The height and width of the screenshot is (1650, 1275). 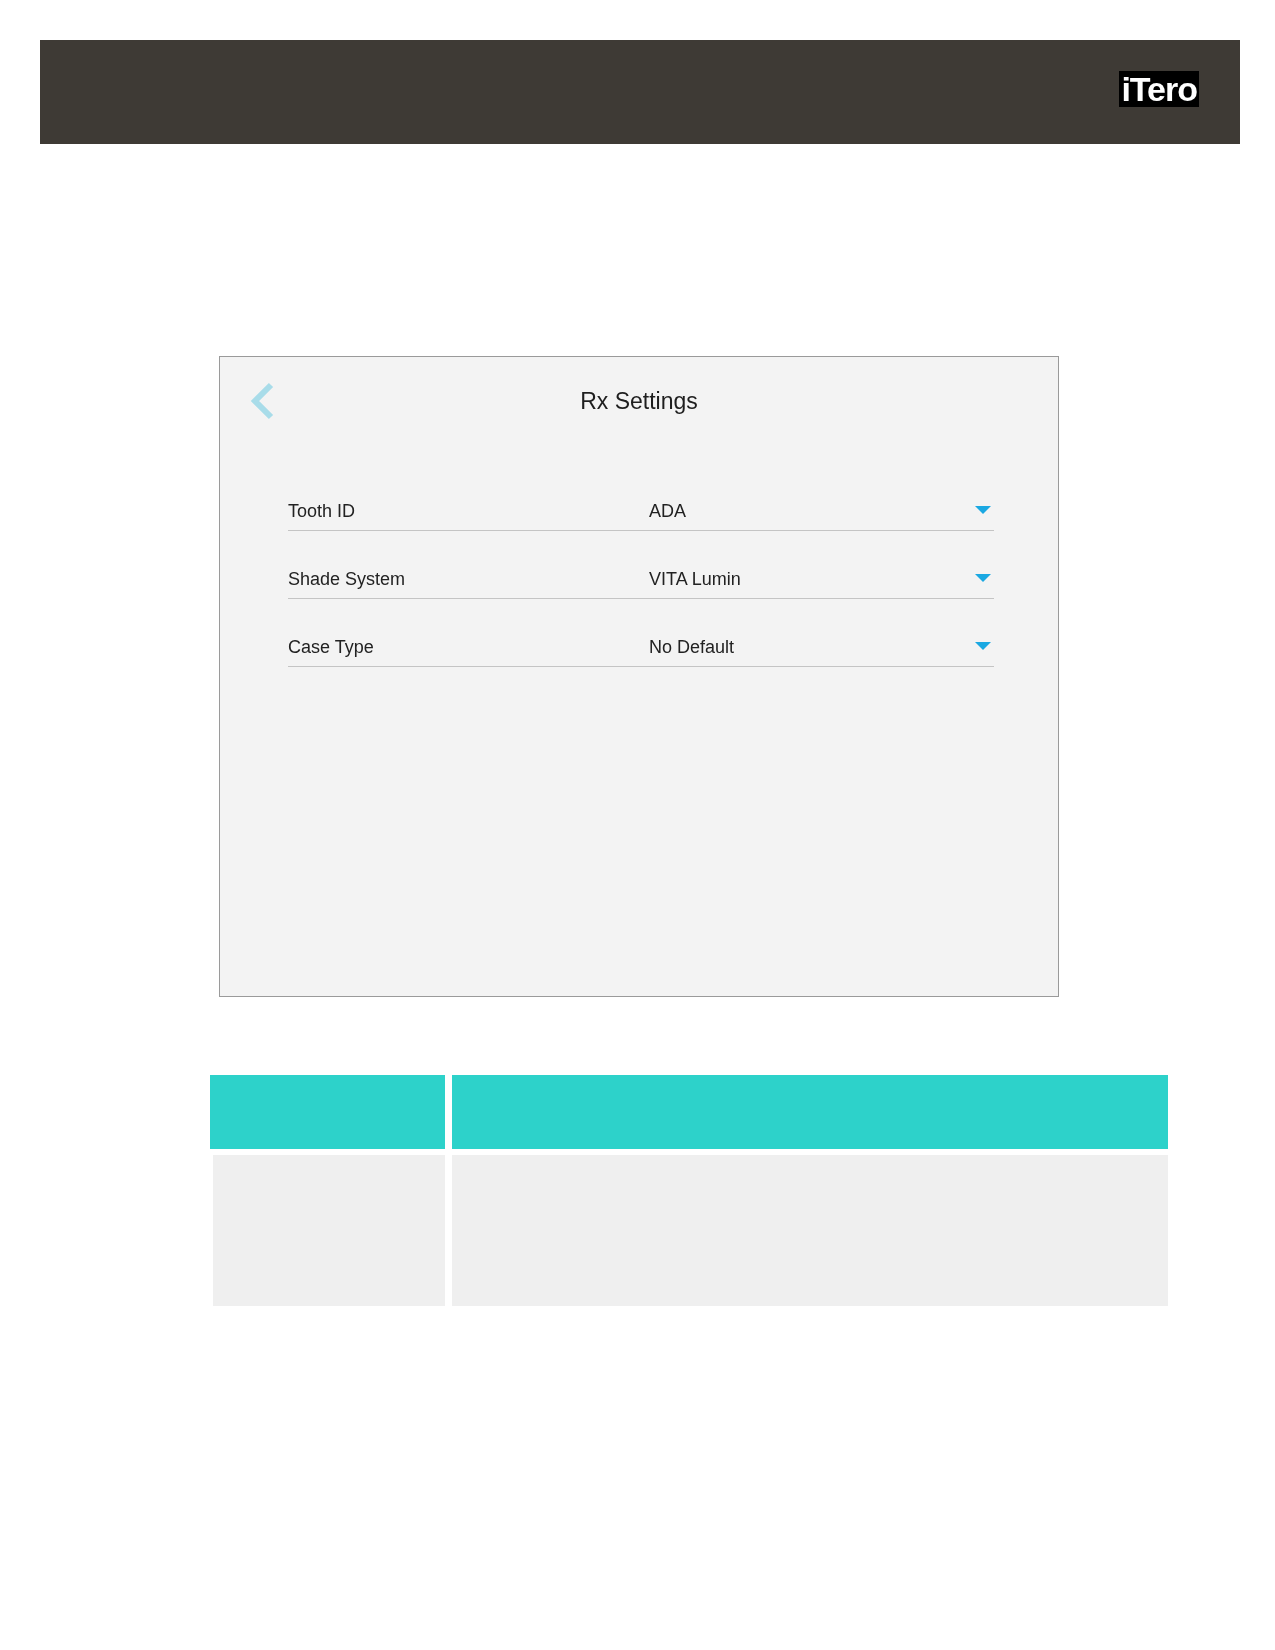 I want to click on setting-label: Tooth ID, so click(x=322, y=511).